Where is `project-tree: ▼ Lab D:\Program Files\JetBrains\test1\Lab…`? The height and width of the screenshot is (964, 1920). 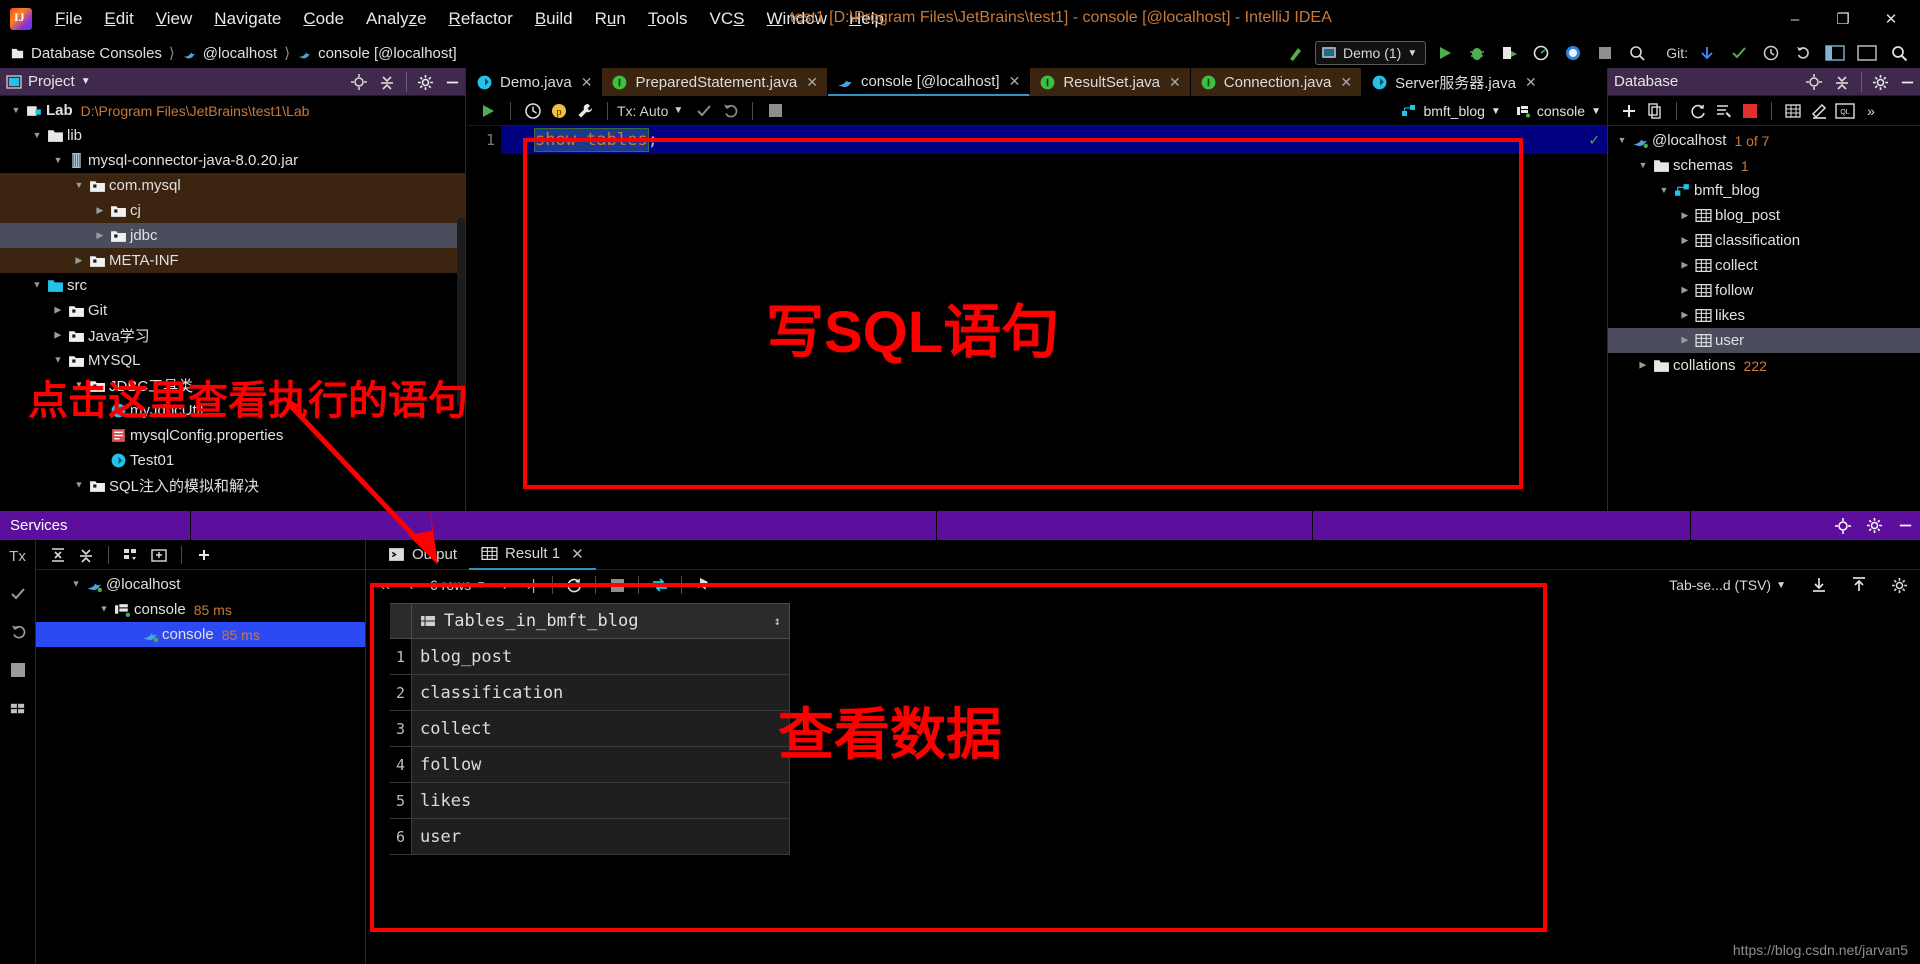
project-tree: ▼ Lab D:\Program Files\JetBrains\test1\Lab… is located at coordinates (232, 303).